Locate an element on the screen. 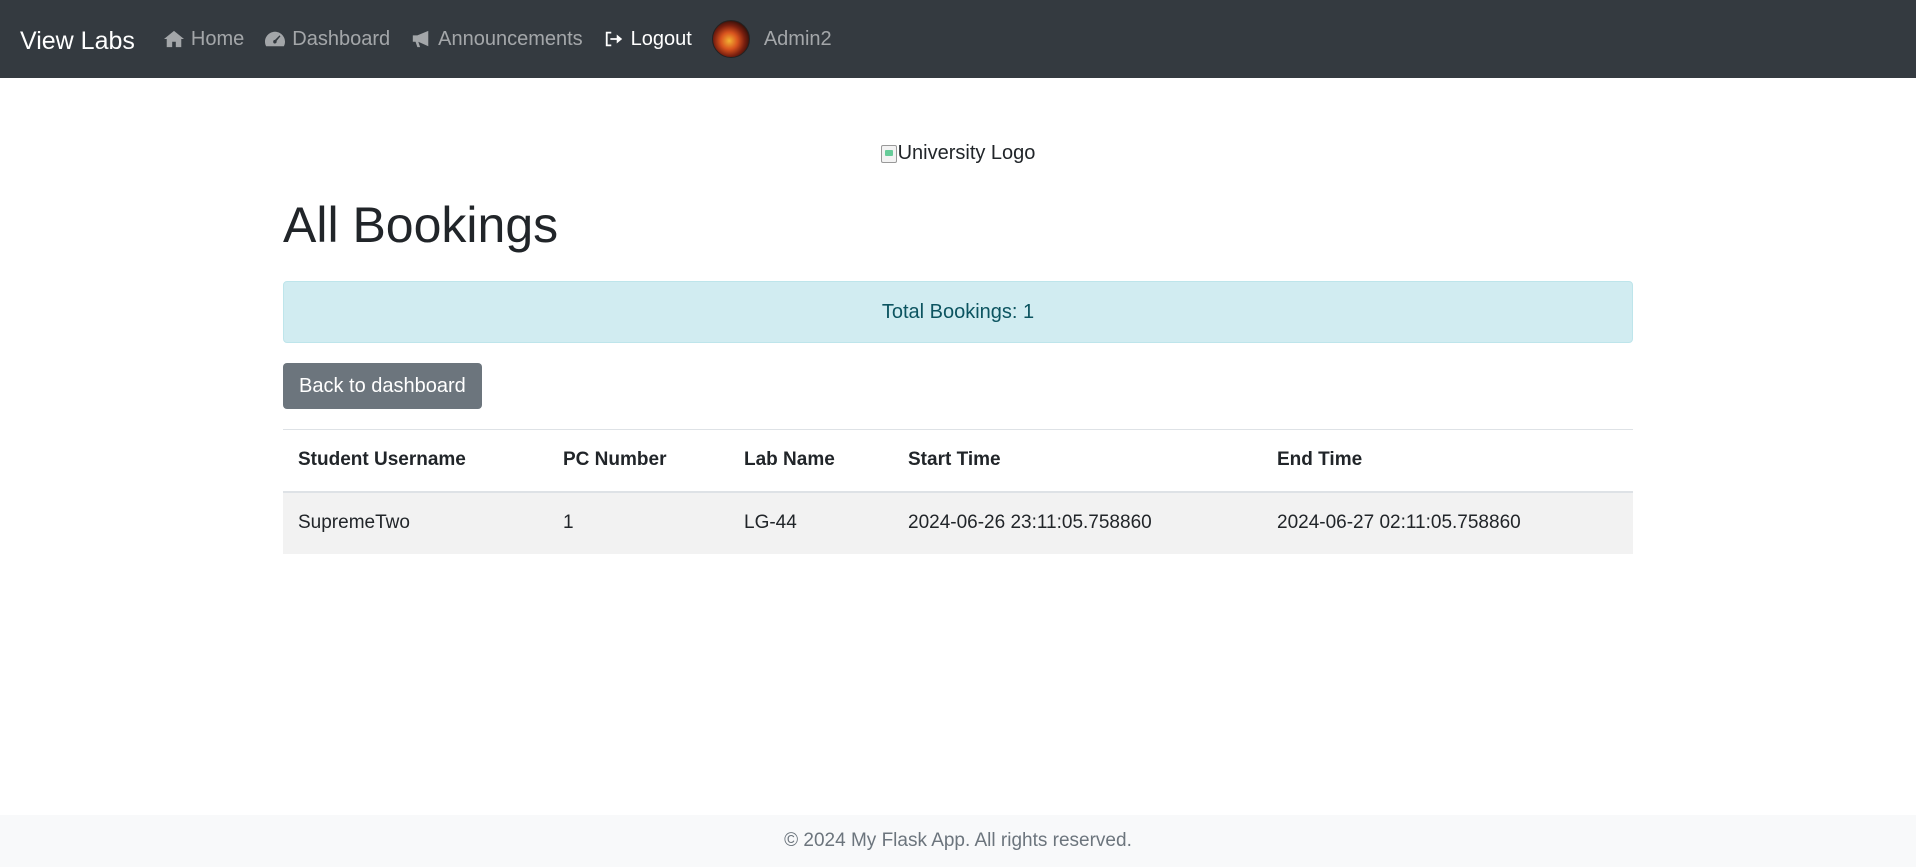 The height and width of the screenshot is (867, 1916). logo-alt-text: University Logo is located at coordinates (966, 153).